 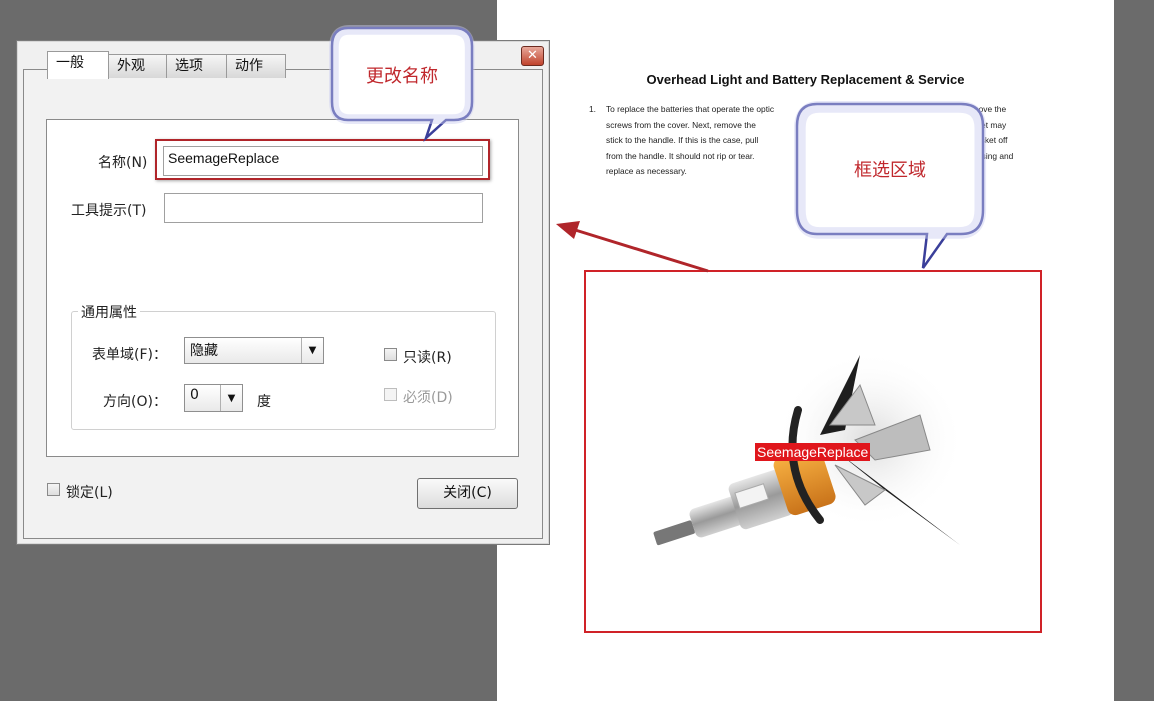 What do you see at coordinates (254, 350) in the screenshot?
I see `form-field-select: 隐藏 ▼` at bounding box center [254, 350].